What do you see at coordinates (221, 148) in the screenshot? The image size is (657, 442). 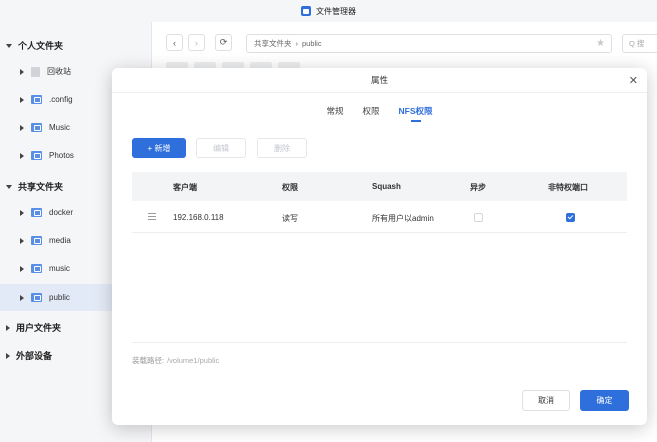 I see `edit-button: 编辑` at bounding box center [221, 148].